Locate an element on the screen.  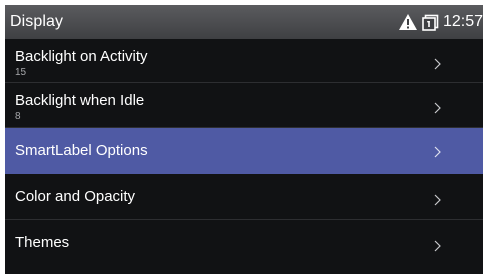
menu-item-value: 8 is located at coordinates (18, 116).